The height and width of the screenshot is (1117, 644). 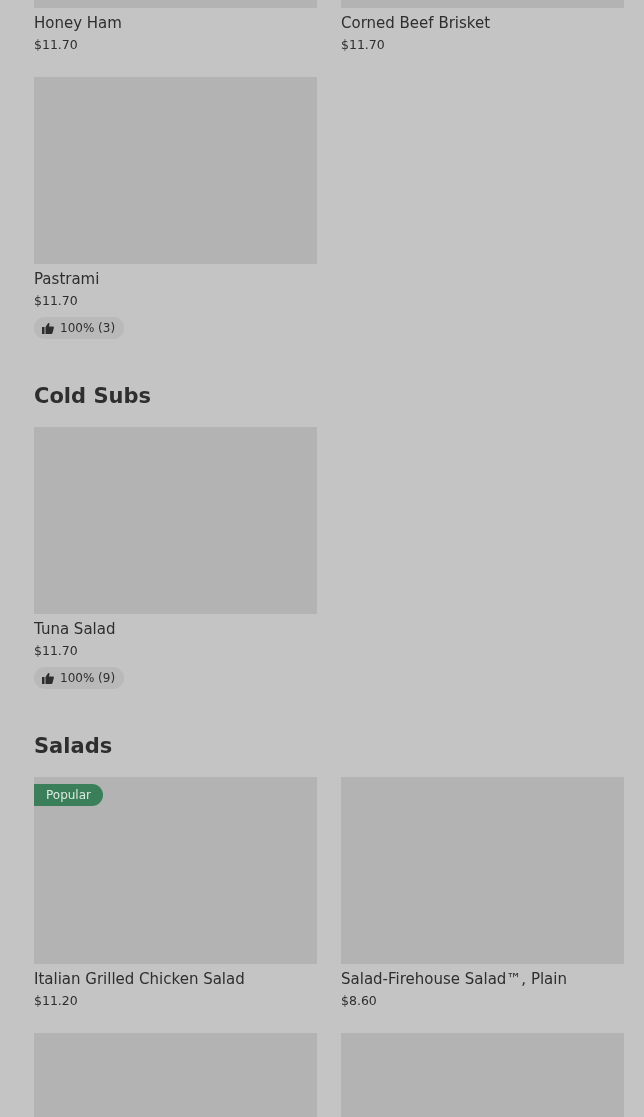 I want to click on item-name: Salad-Firehouse Salad™, Plain, so click(x=454, y=979).